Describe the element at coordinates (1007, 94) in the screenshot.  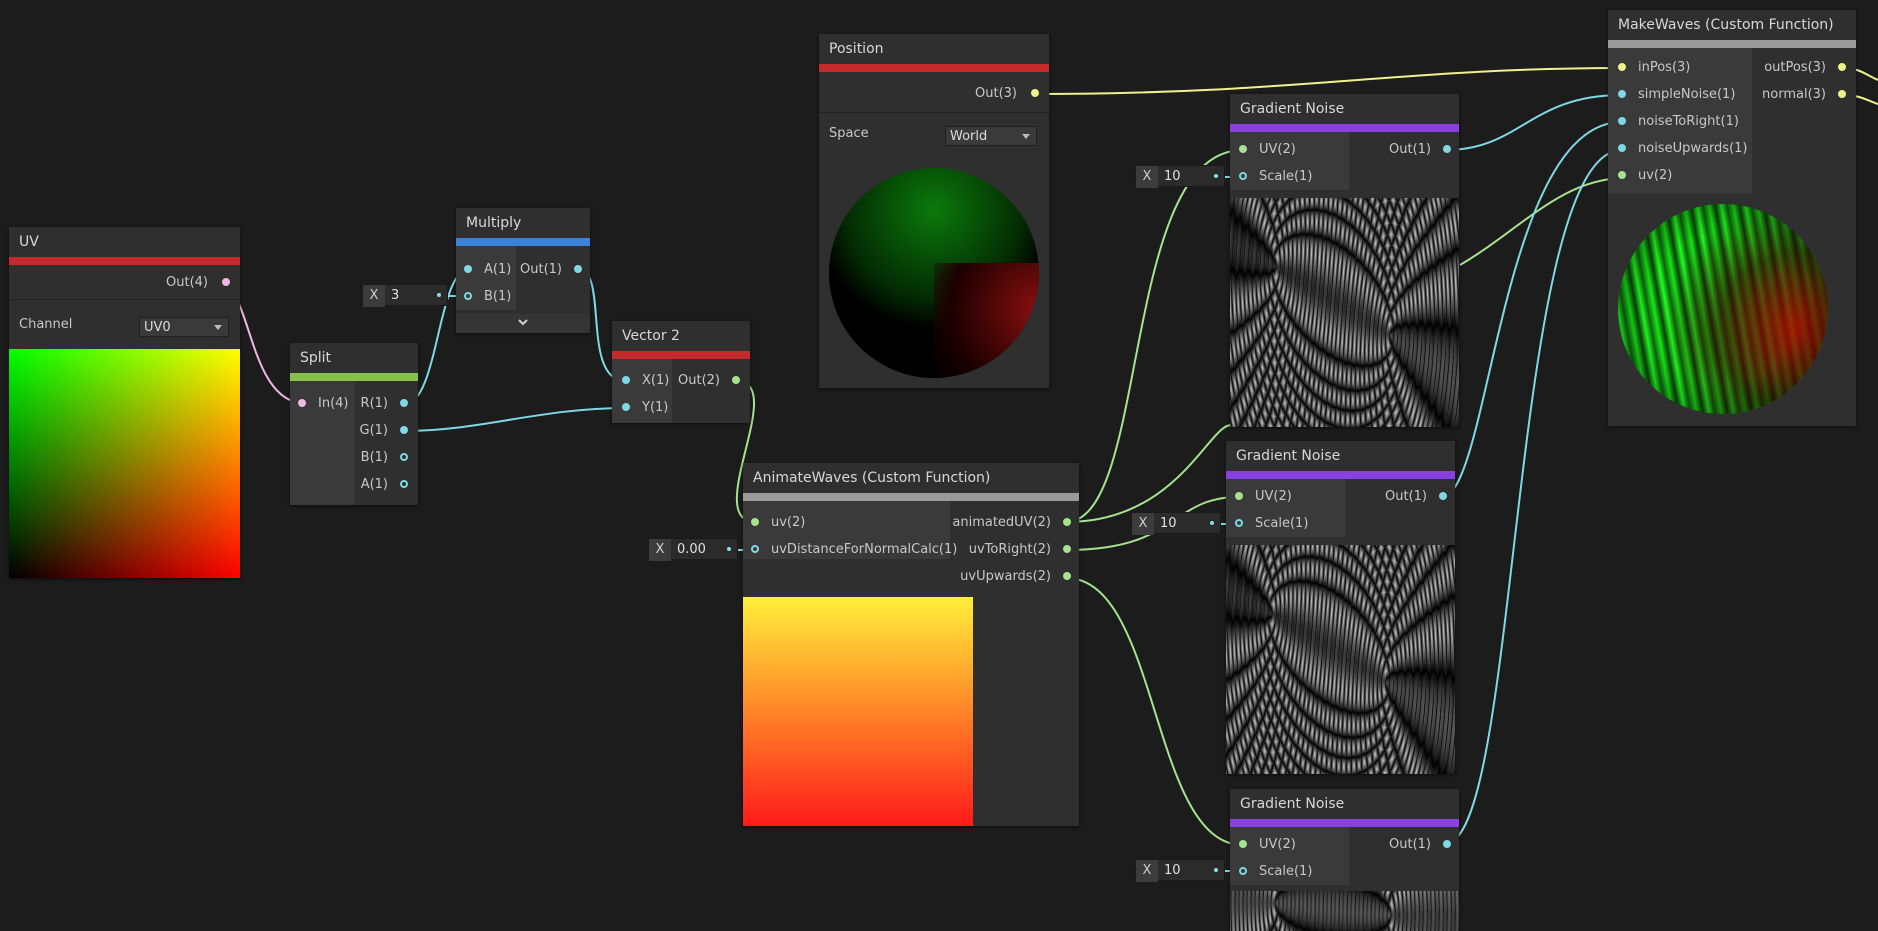
I see `position-out-port: Out(3)` at that location.